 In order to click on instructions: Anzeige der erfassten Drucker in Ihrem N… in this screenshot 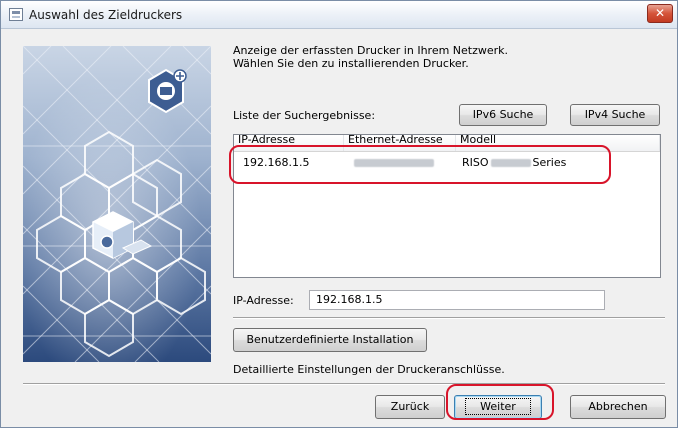, I will do `click(443, 57)`.